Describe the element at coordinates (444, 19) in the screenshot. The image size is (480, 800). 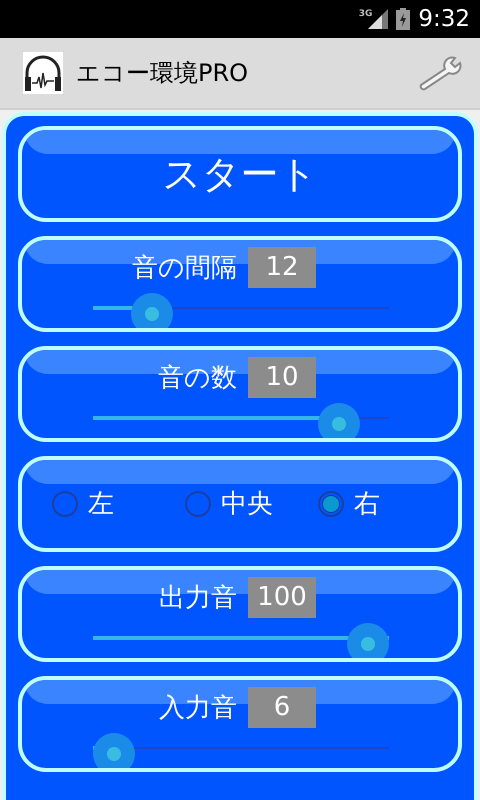
I see `clock: 9:32` at that location.